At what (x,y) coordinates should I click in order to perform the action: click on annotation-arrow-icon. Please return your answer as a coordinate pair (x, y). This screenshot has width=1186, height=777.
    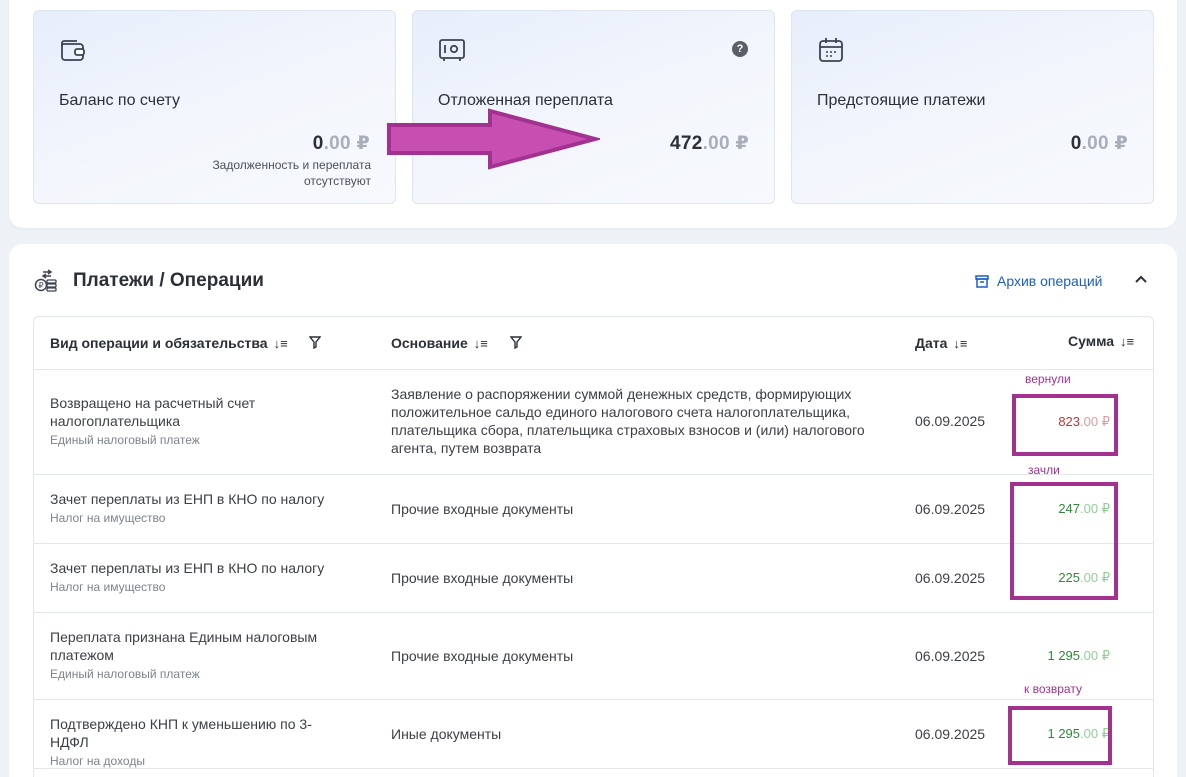
    Looking at the image, I should click on (493, 139).